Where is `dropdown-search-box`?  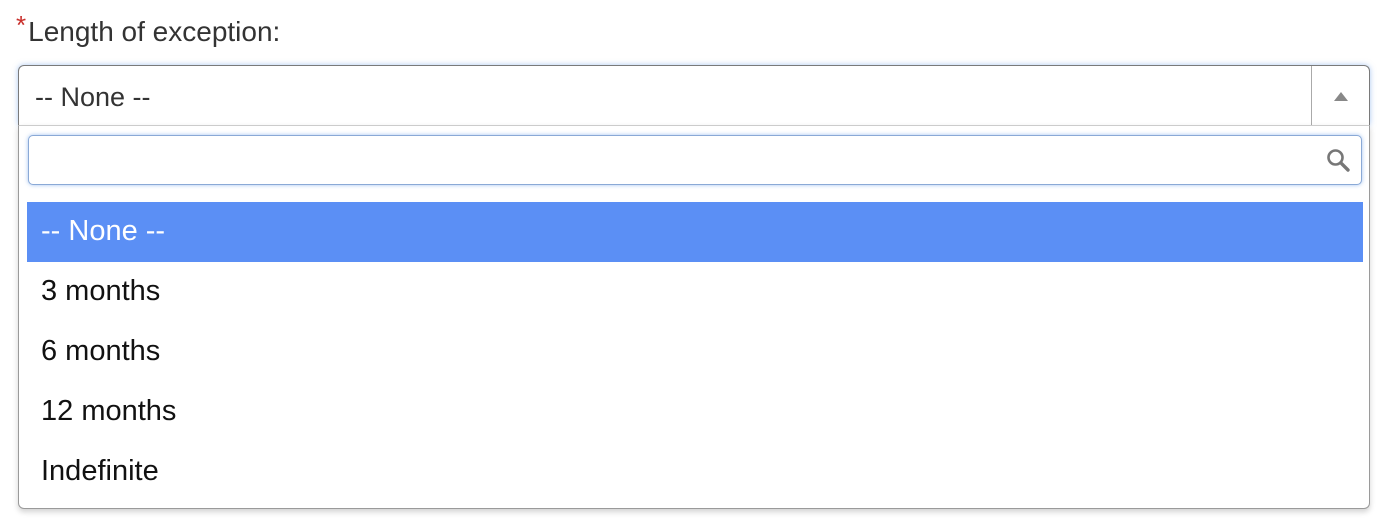
dropdown-search-box is located at coordinates (695, 160).